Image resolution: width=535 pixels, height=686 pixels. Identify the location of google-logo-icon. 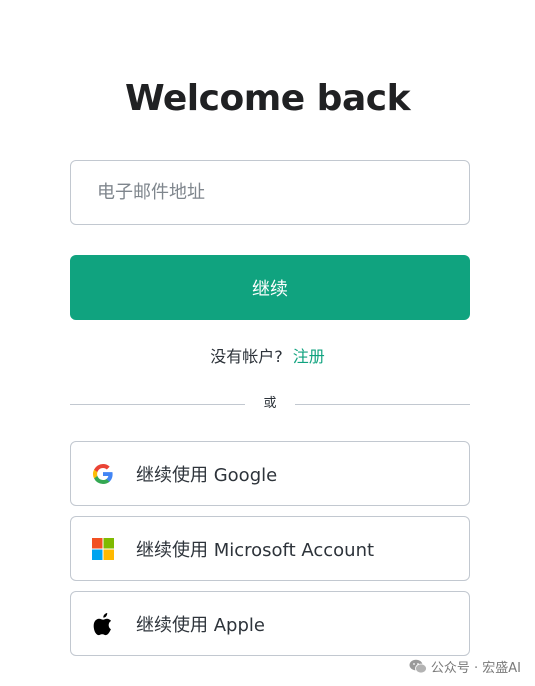
(103, 474).